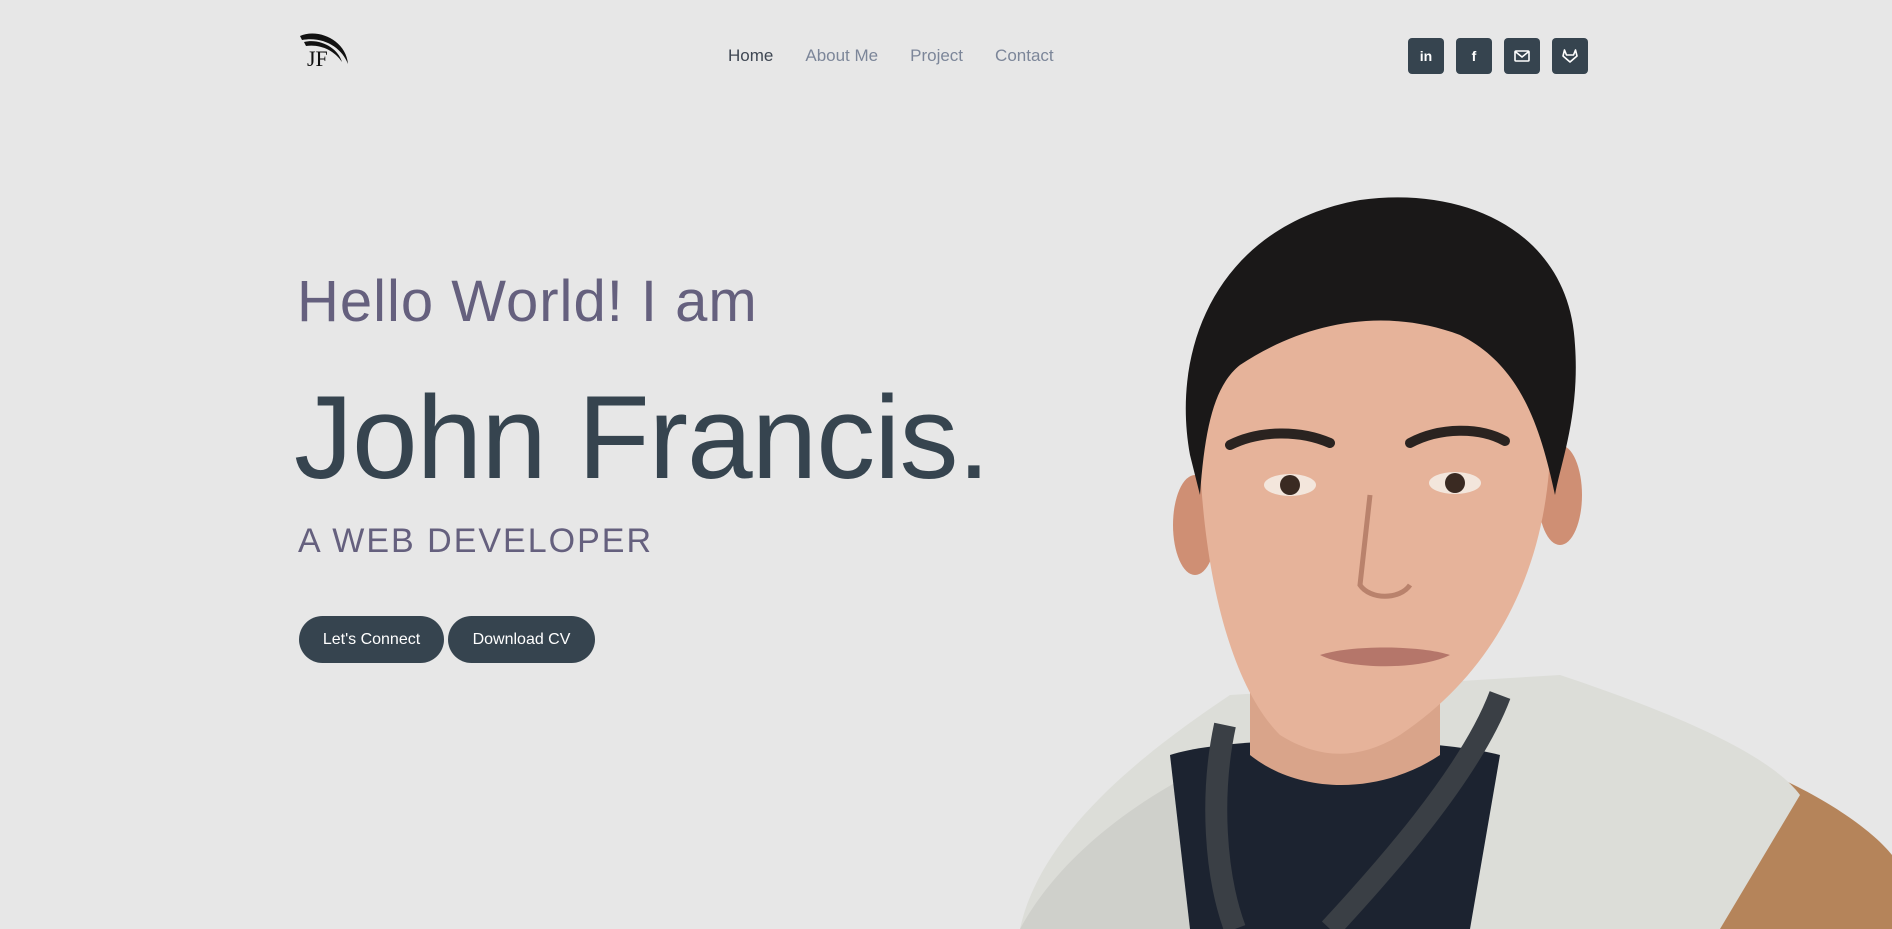  I want to click on logo-mark: JF, so click(324, 52).